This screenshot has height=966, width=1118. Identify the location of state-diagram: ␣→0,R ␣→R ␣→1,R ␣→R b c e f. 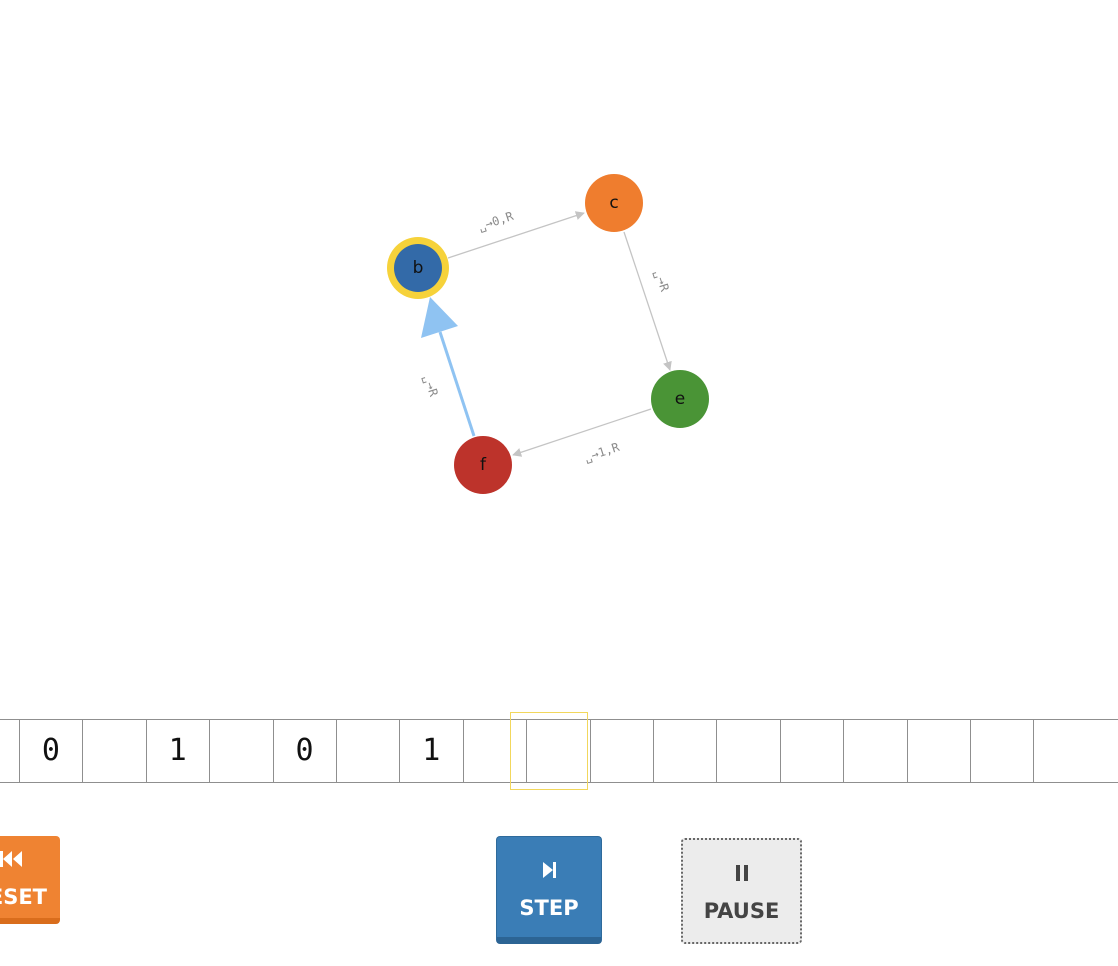
(548, 334).